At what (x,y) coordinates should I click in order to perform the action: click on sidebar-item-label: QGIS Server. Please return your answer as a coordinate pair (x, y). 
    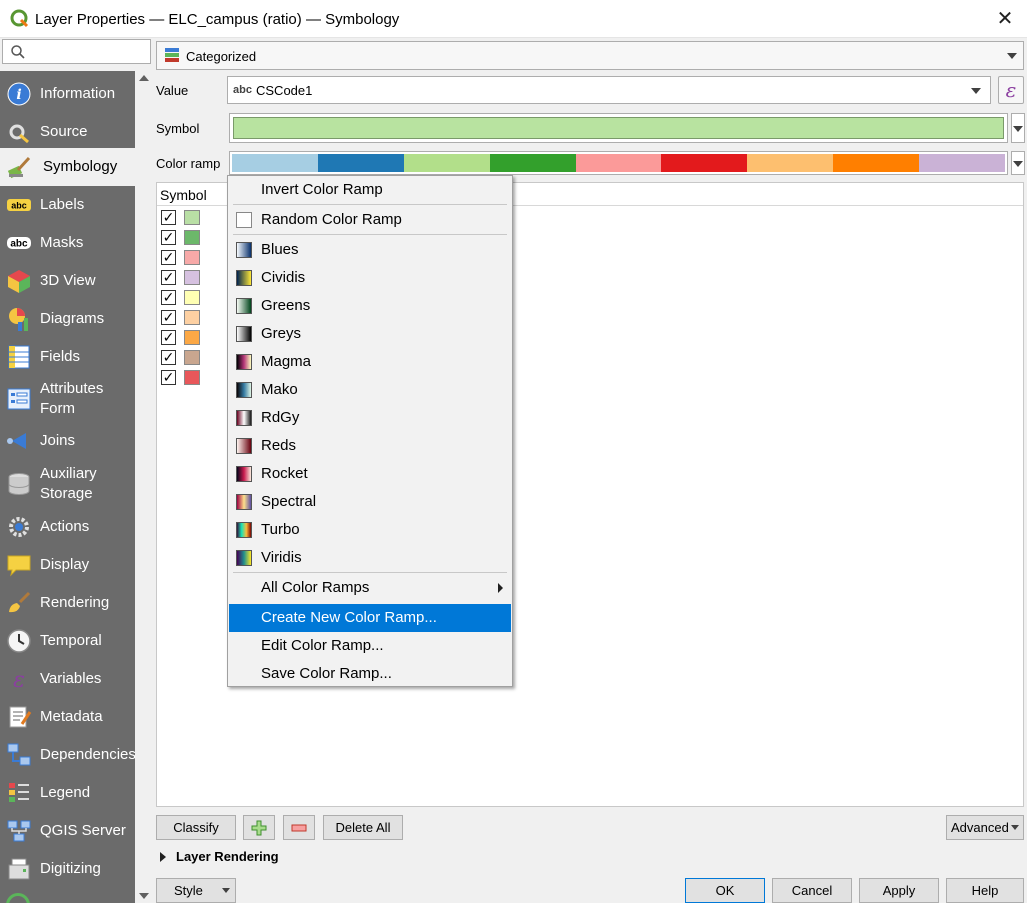
    Looking at the image, I should click on (83, 830).